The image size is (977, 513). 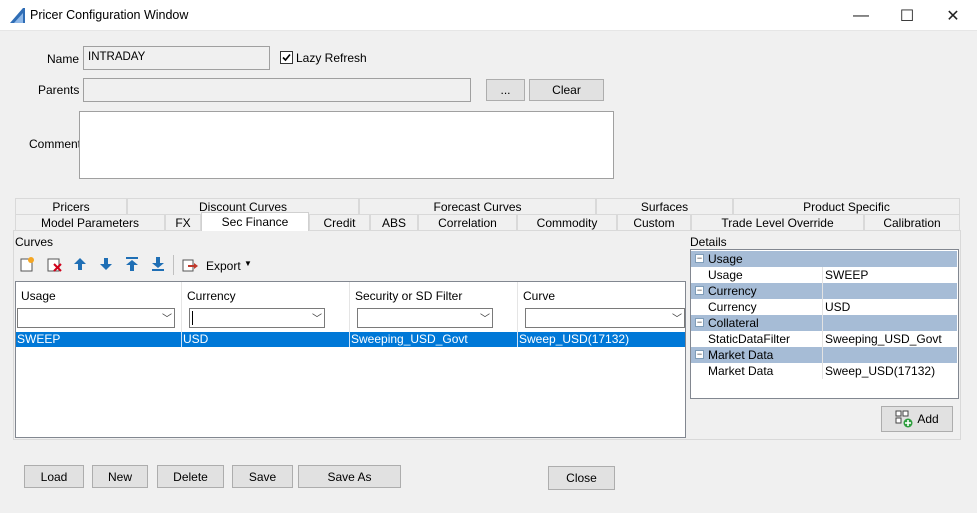 What do you see at coordinates (96, 318) in the screenshot?
I see `usage-filter: ﹀` at bounding box center [96, 318].